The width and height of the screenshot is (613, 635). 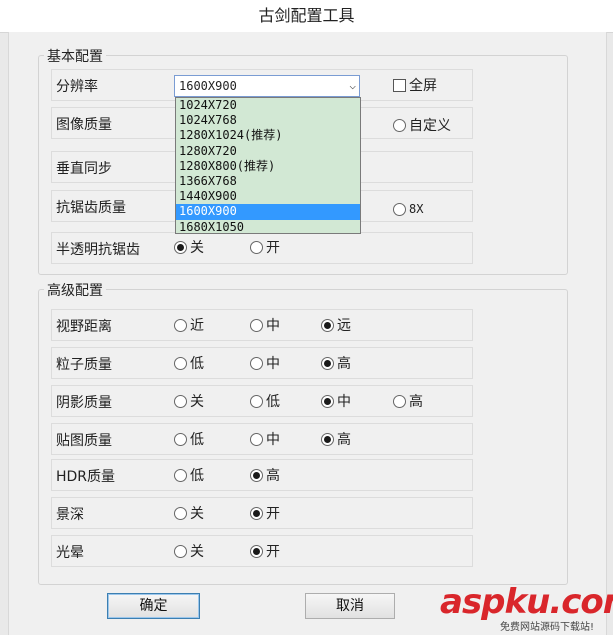 I want to click on image-quality-custom-radio: 自定义, so click(x=422, y=125).